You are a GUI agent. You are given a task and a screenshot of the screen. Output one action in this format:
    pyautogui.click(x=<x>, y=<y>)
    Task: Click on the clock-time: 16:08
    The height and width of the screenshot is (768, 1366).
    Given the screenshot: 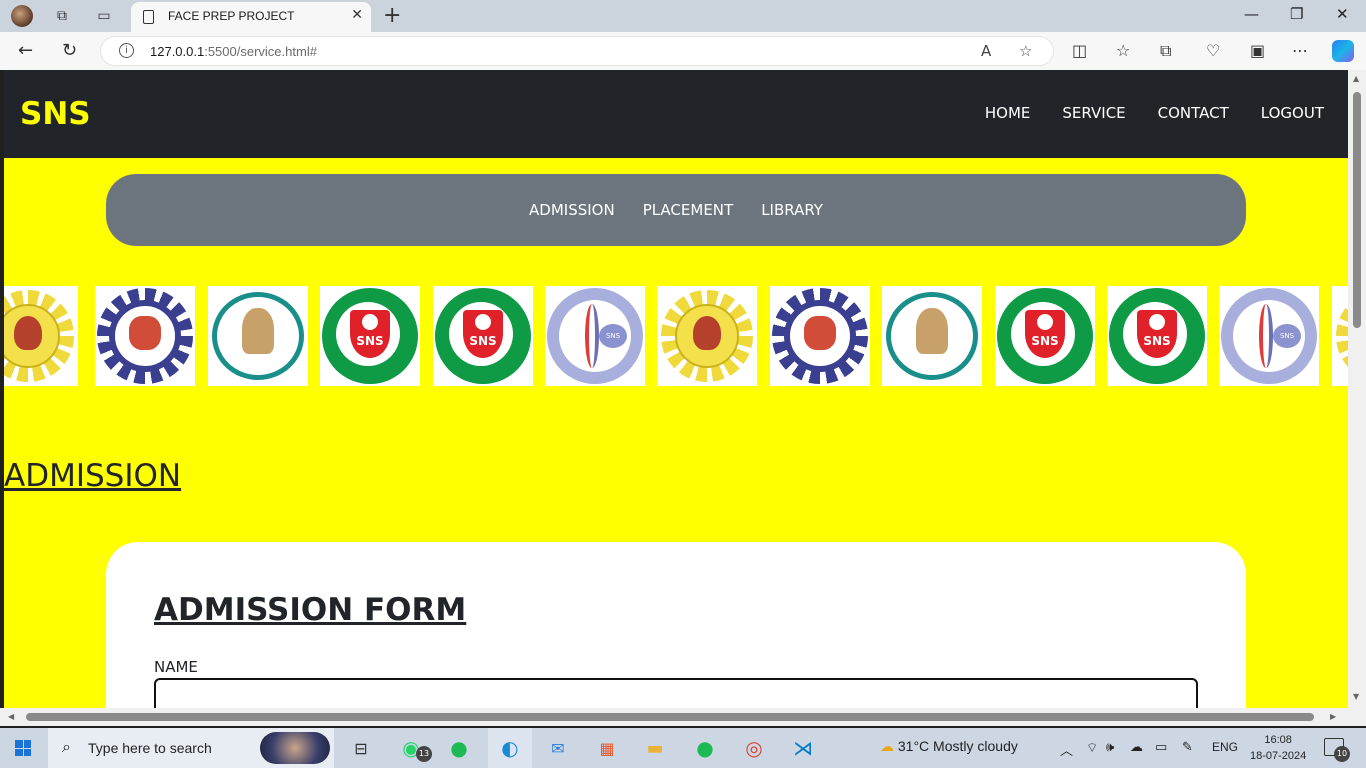 What is the action you would take?
    pyautogui.click(x=1278, y=740)
    